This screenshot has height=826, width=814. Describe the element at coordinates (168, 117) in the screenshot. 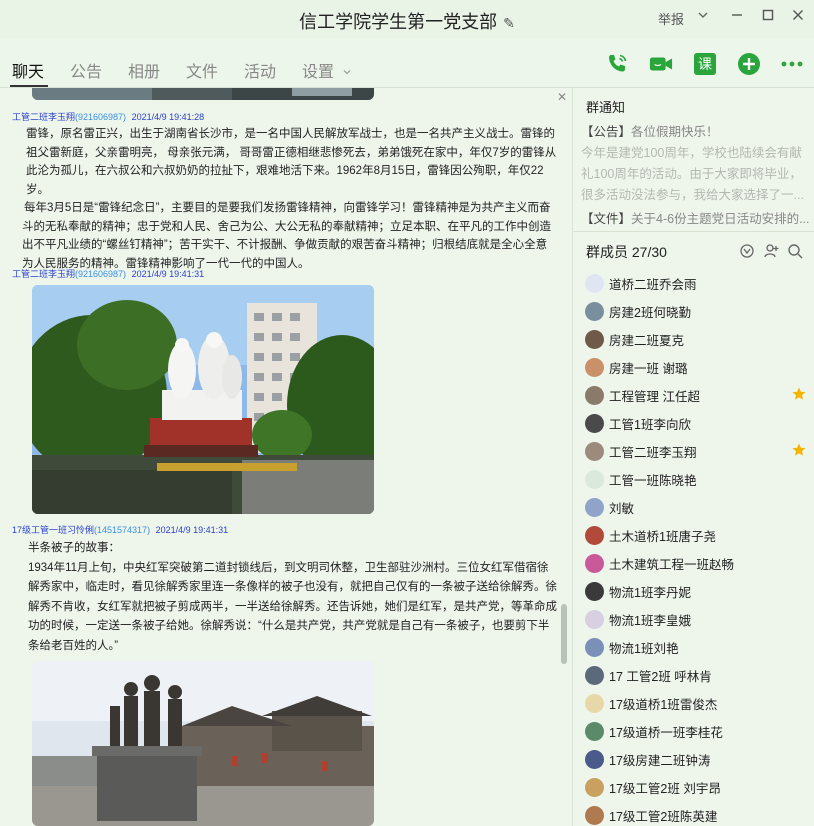

I see `message-time: 2021/4/9 19:41:28` at that location.